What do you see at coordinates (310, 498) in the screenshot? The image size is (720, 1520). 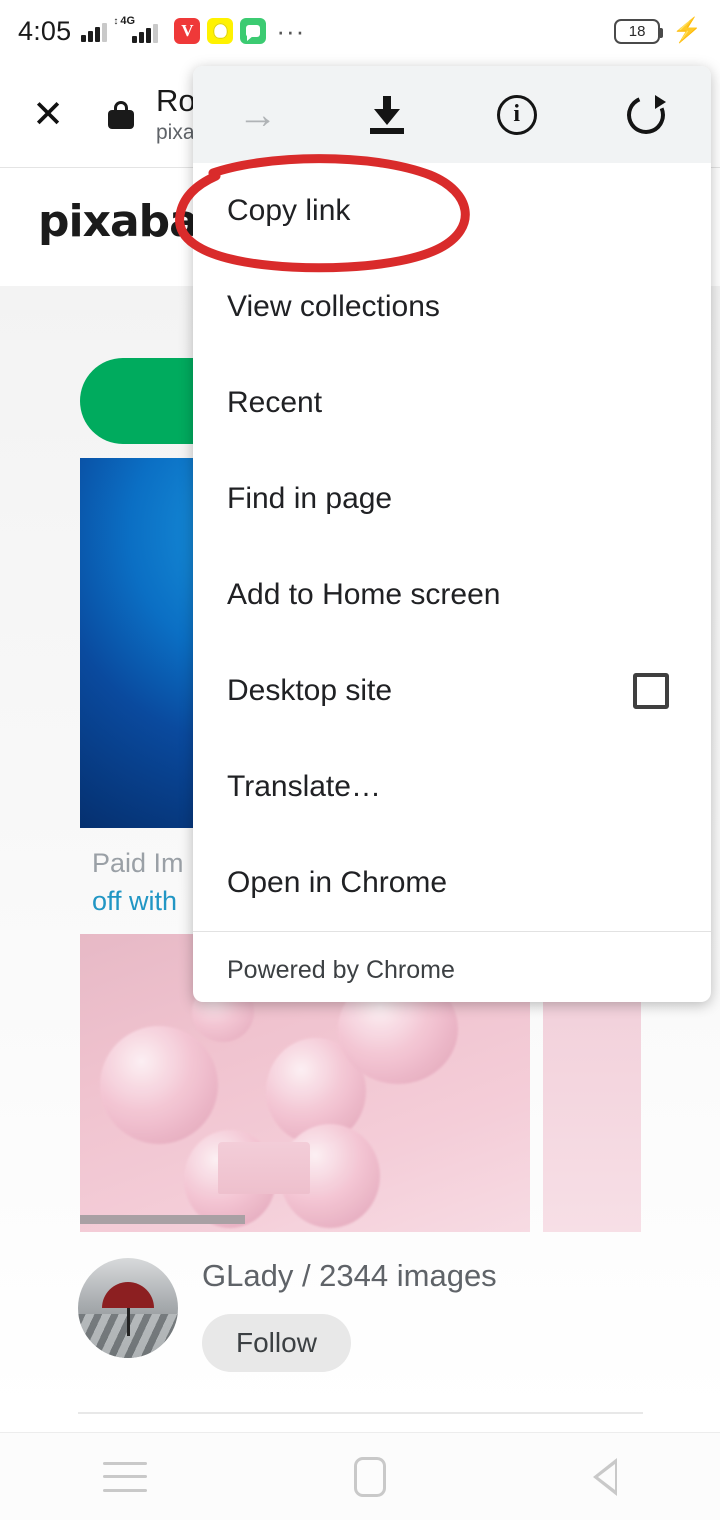 I see `menu-item-label: Find in page` at bounding box center [310, 498].